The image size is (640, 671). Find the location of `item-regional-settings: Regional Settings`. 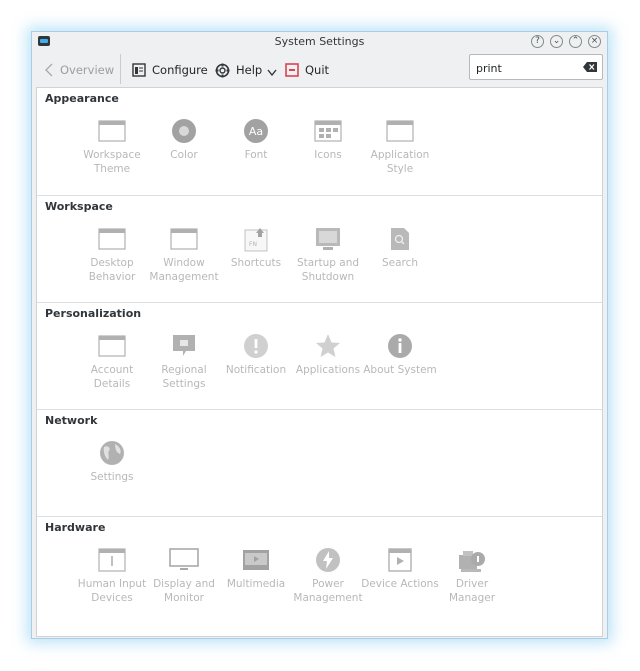

item-regional-settings: Regional Settings is located at coordinates (184, 361).